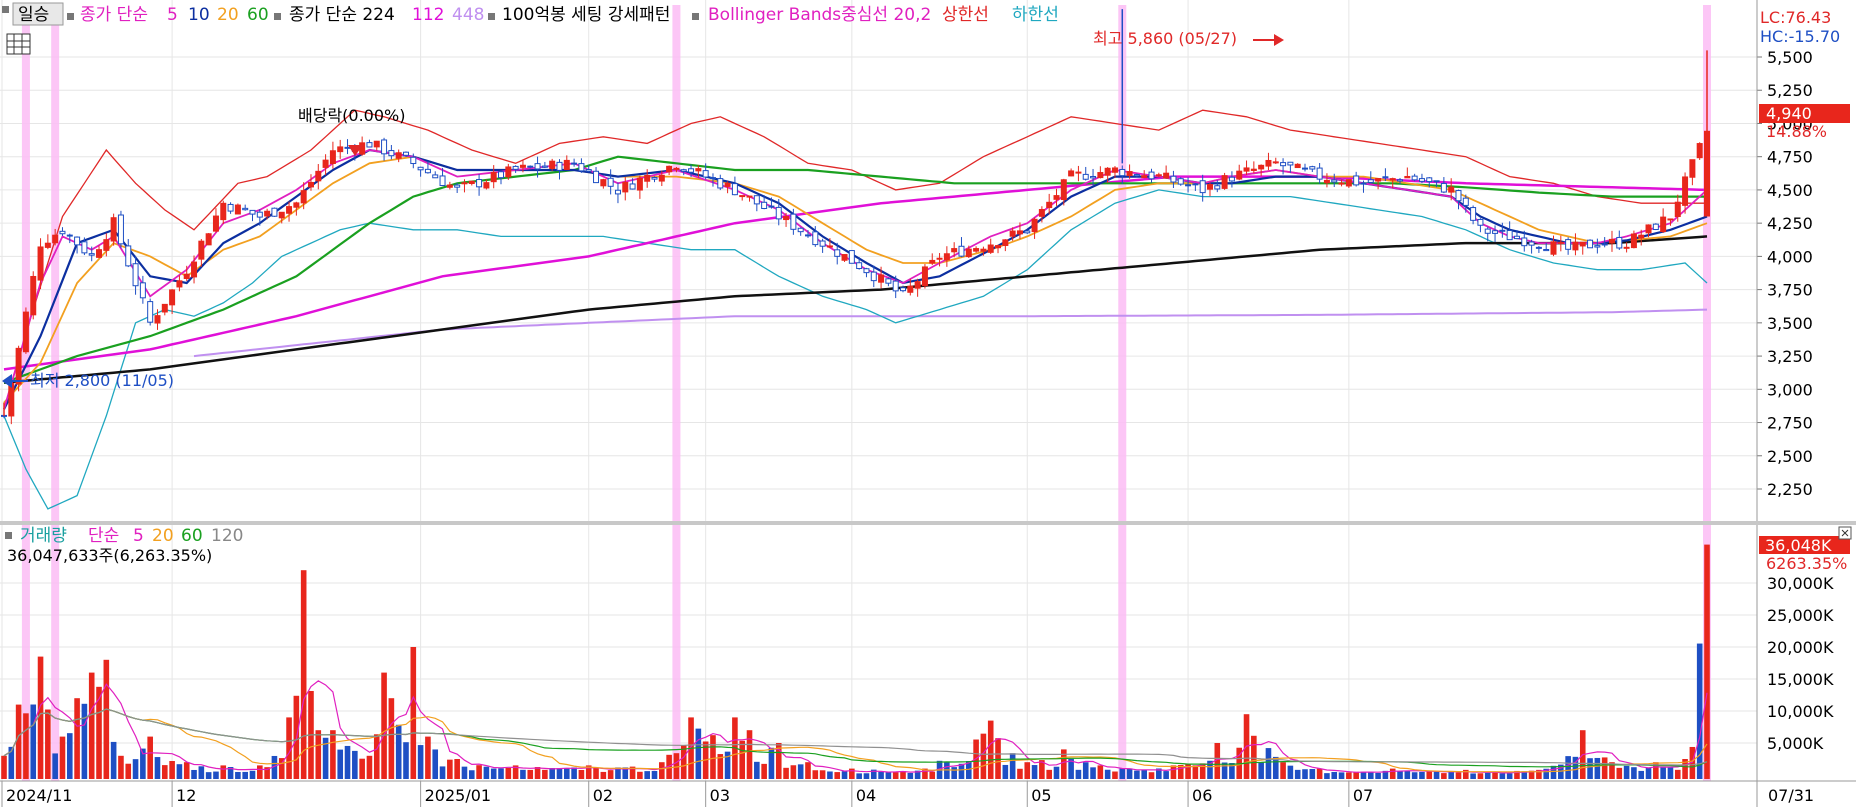  I want to click on bb-upper-label: 상한선, so click(965, 15).